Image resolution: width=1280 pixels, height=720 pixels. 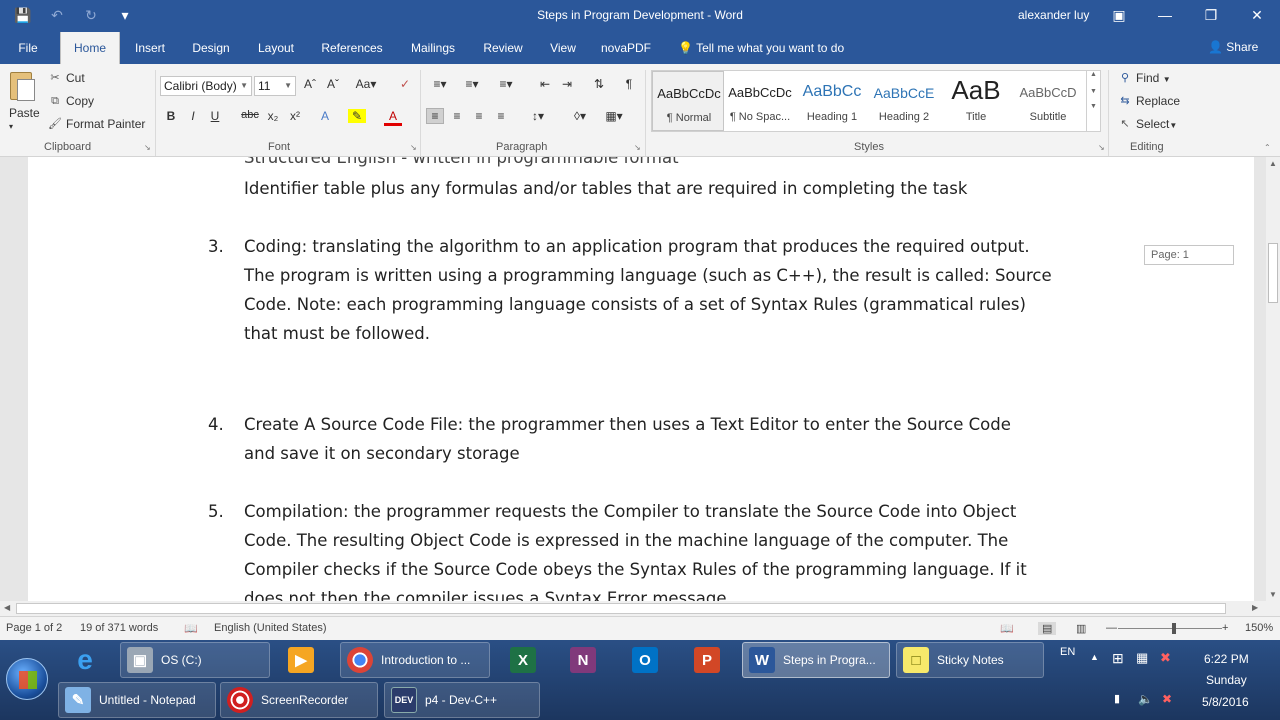 I want to click on text-effects-icon: A, so click(x=325, y=116).